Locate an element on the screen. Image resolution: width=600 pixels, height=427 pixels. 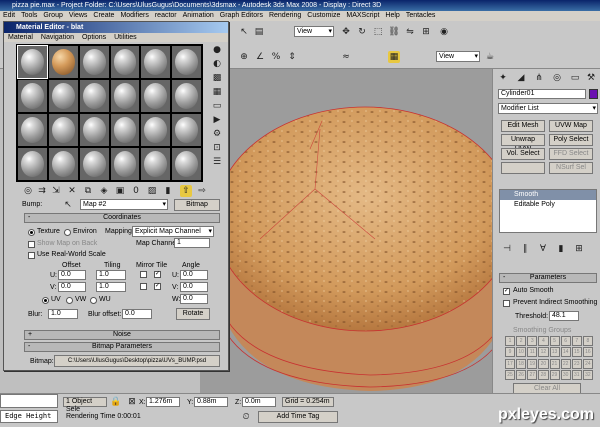
u-offset-field: 0.0 is located at coordinates (72, 275).